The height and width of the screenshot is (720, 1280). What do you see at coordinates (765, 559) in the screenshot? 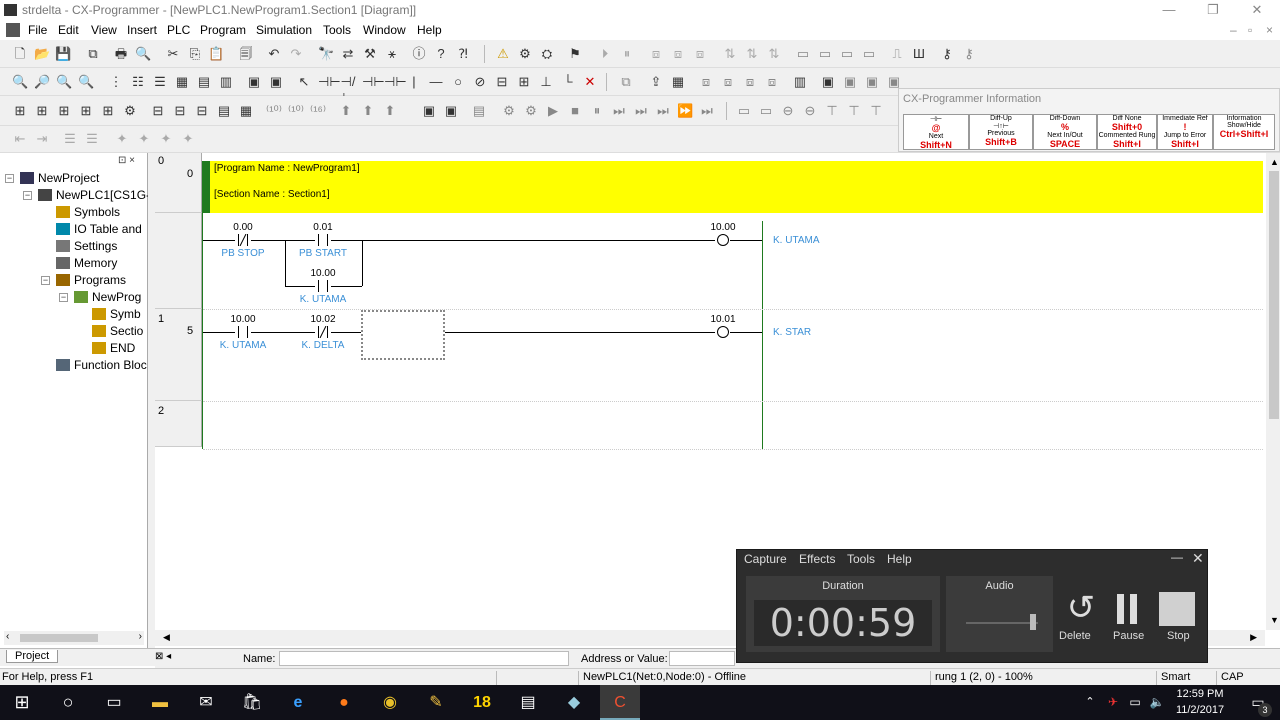
I see `rec-menu-capture: Capture` at bounding box center [765, 559].